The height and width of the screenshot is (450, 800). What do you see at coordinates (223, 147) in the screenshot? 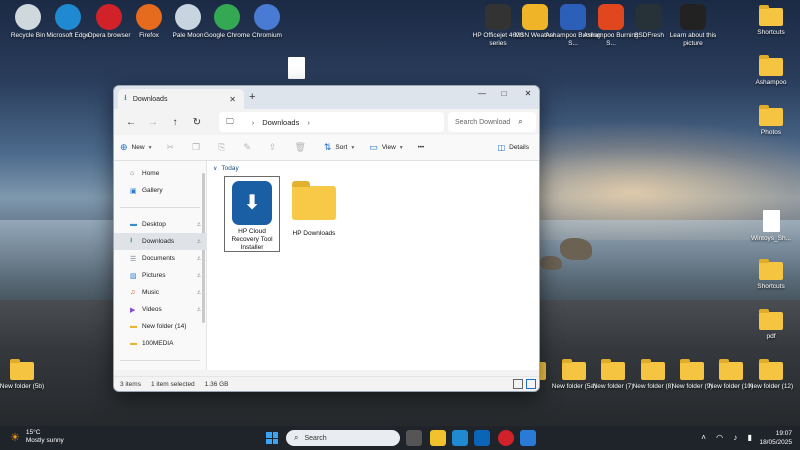
I see `paste-button: ⎘` at bounding box center [223, 147].